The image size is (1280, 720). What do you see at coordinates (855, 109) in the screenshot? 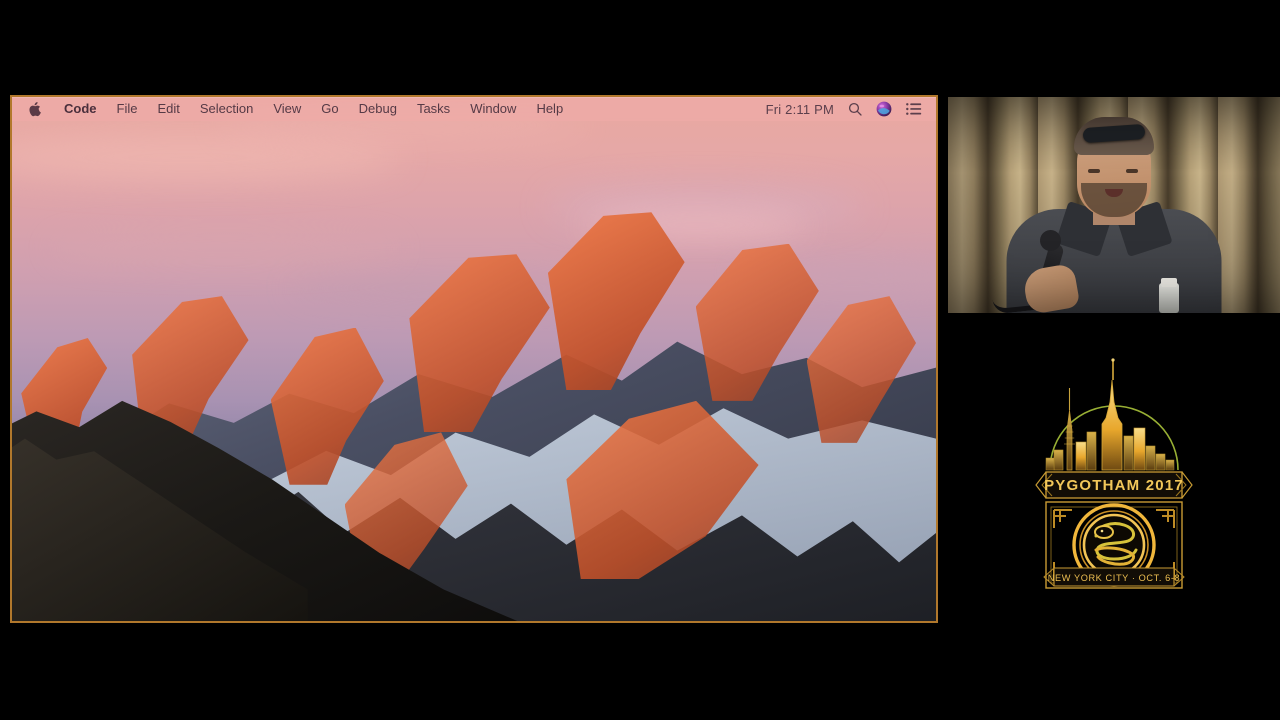
I see `spotlight-search-icon` at bounding box center [855, 109].